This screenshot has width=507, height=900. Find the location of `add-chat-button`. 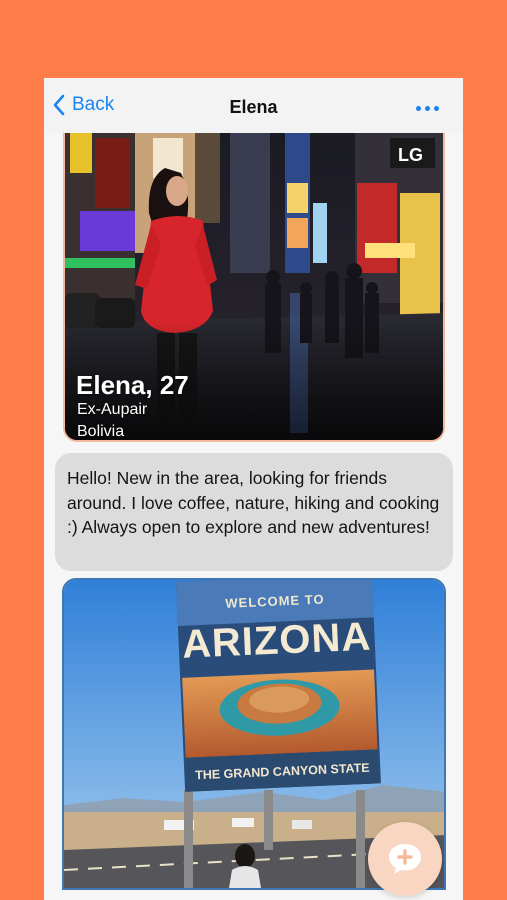

add-chat-button is located at coordinates (405, 859).